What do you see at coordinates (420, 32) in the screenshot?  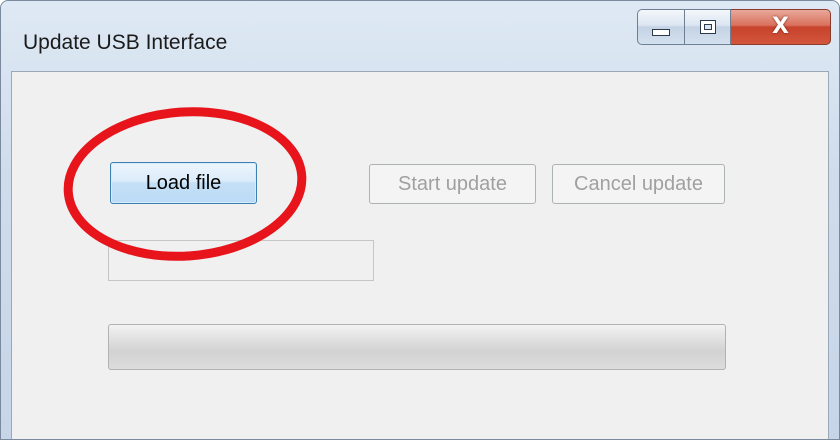 I see `title-bar: Update USB Interface X` at bounding box center [420, 32].